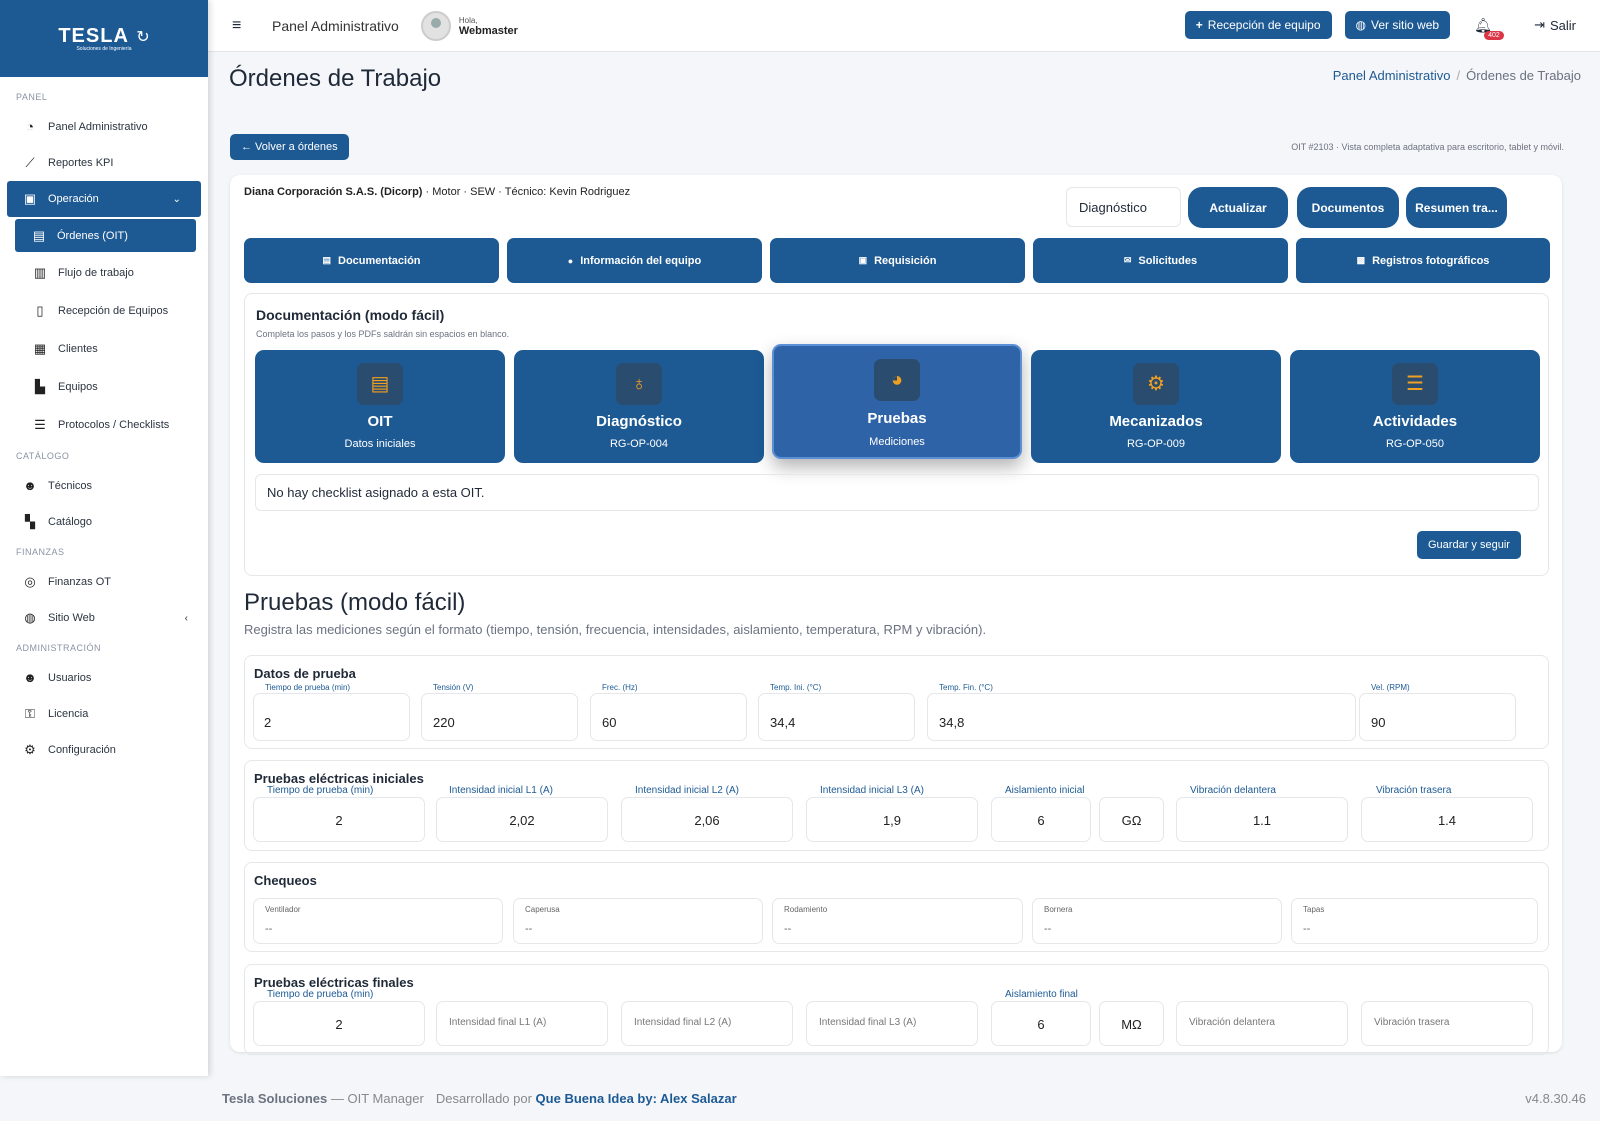  Describe the element at coordinates (639, 406) in the screenshot. I see `step-diagnostico: ♁ Diagnóstico RG-OP-004` at that location.